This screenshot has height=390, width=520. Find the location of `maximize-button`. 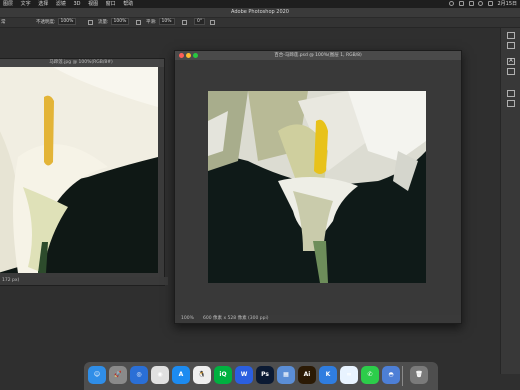

maximize-button is located at coordinates (195, 55).